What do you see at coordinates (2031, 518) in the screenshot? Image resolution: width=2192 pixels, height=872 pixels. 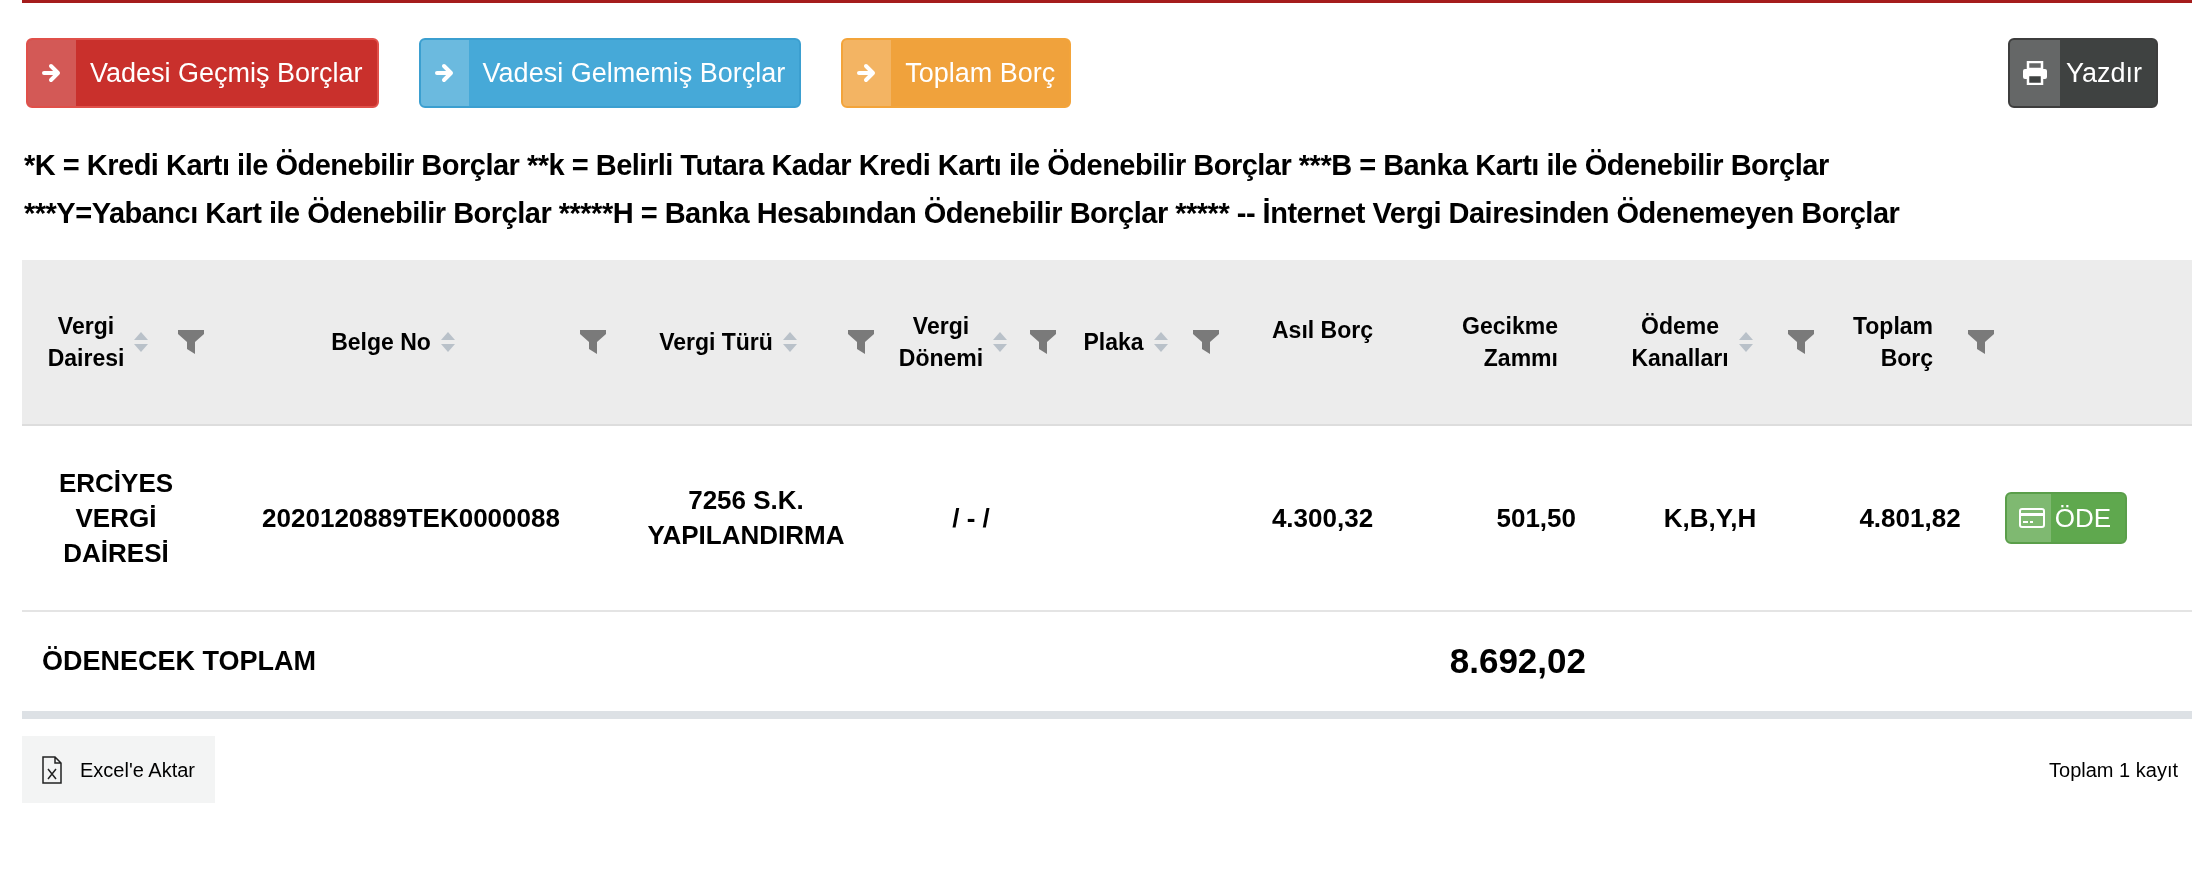 I see `credit-card-icon` at bounding box center [2031, 518].